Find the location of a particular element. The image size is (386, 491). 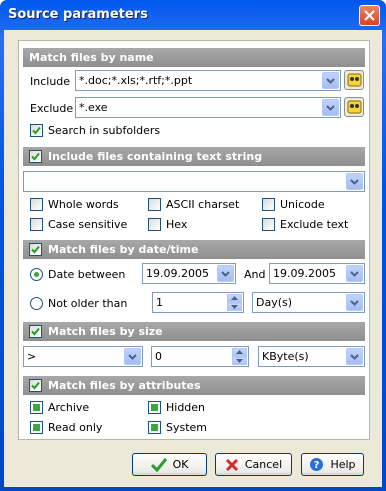

date-section-checkbox is located at coordinates (35, 249).